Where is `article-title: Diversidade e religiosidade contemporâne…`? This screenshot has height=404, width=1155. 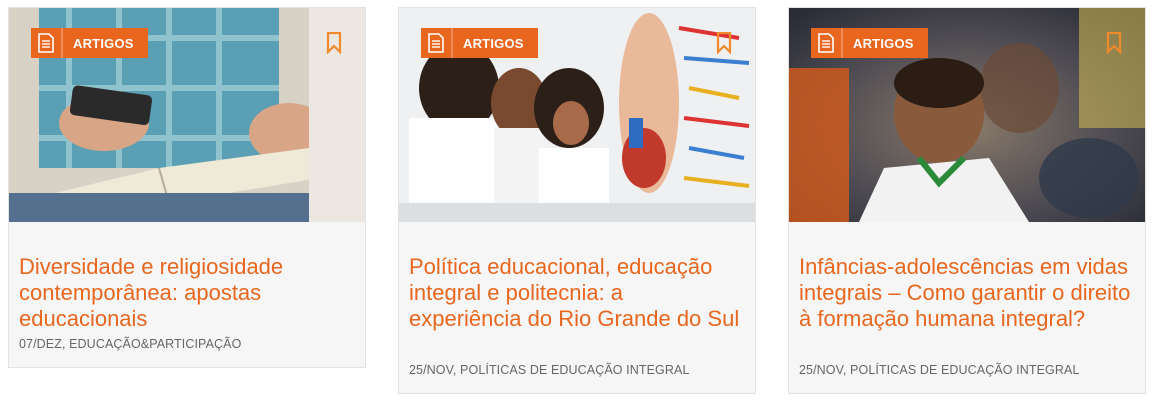
article-title: Diversidade e religiosidade contemporâne… is located at coordinates (185, 293).